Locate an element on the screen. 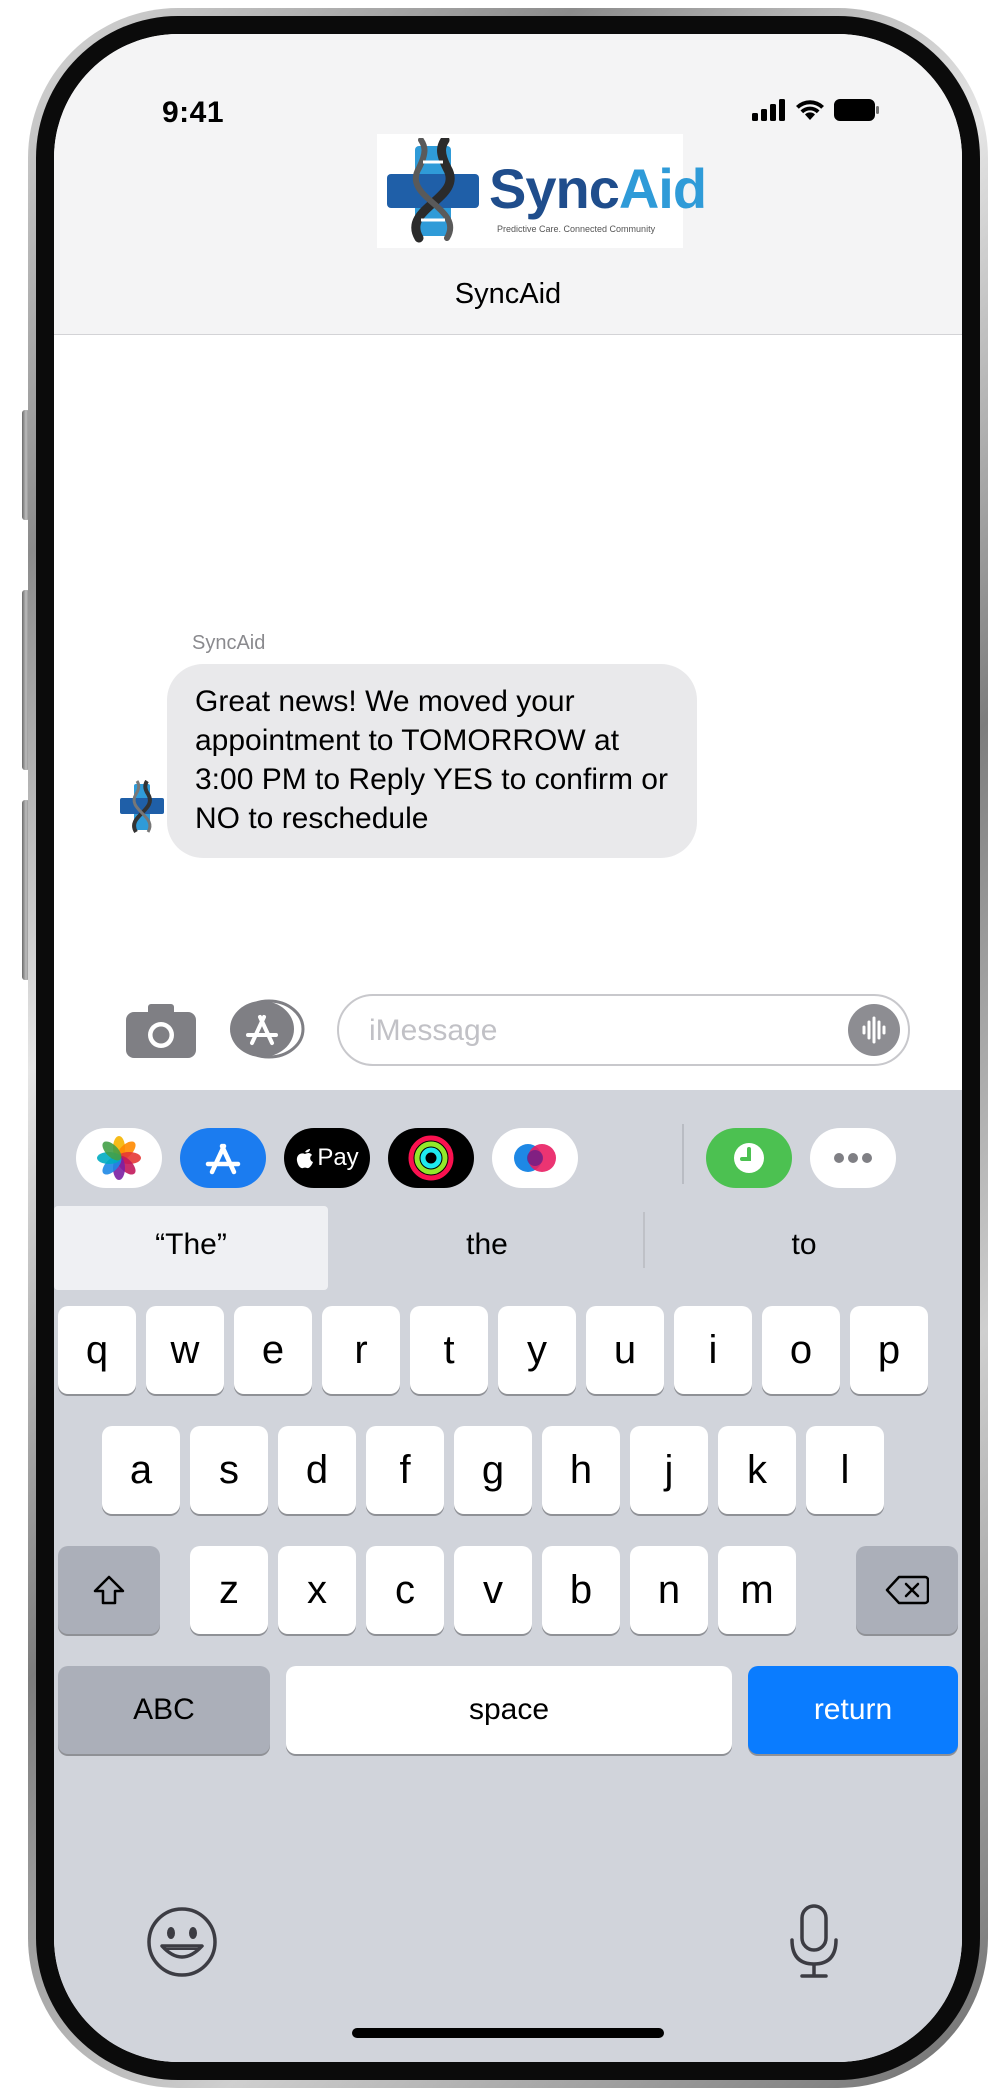 The height and width of the screenshot is (2094, 1003). home-indicator is located at coordinates (508, 2033).